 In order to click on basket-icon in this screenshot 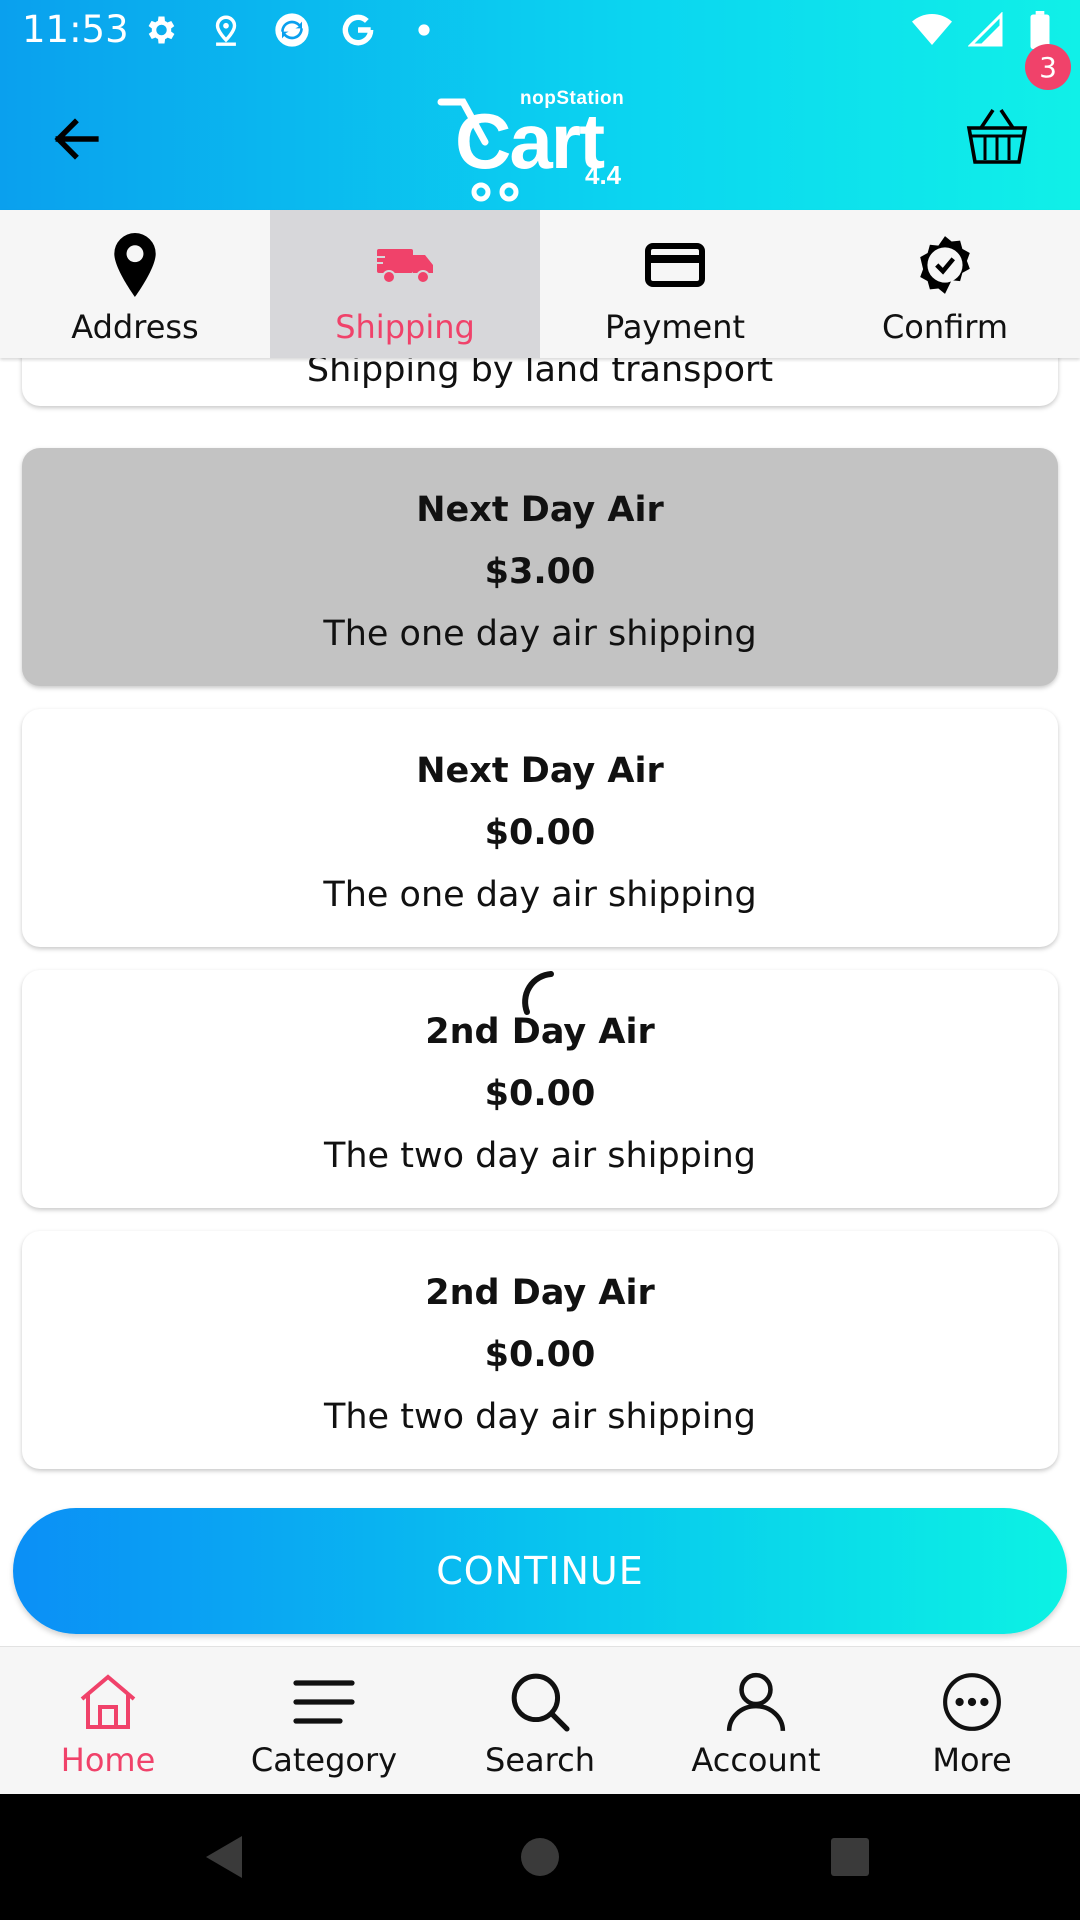, I will do `click(997, 136)`.